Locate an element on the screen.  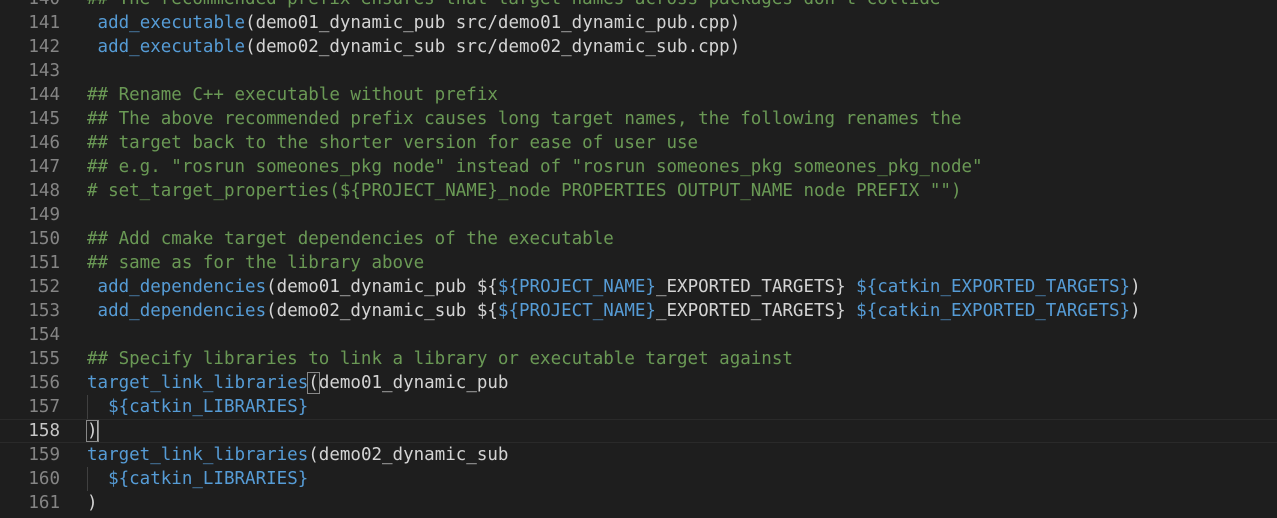
line-number: 148 is located at coordinates (44, 191).